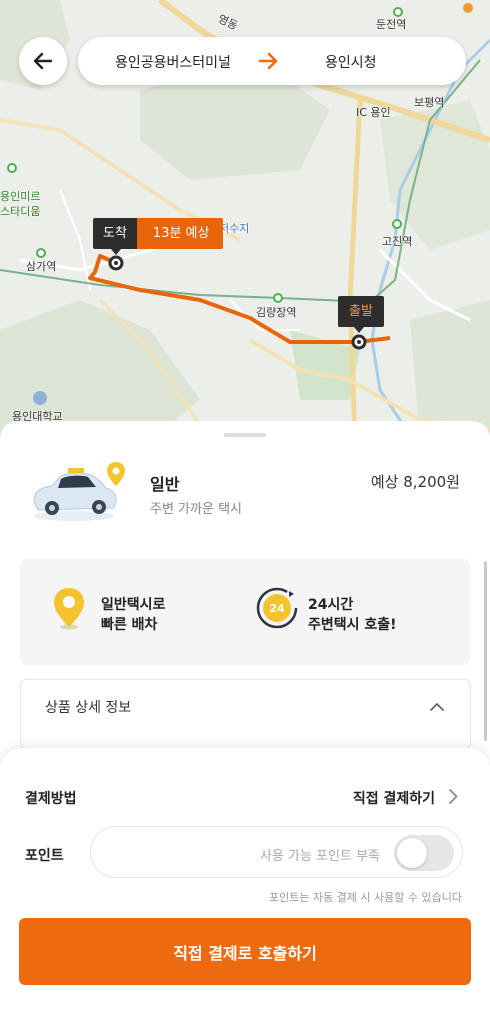 This screenshot has height=1009, width=490. What do you see at coordinates (245, 612) in the screenshot?
I see `feature-highlights: 일반택시로 빠른 배차 24 24시간 주변택시 호출!` at bounding box center [245, 612].